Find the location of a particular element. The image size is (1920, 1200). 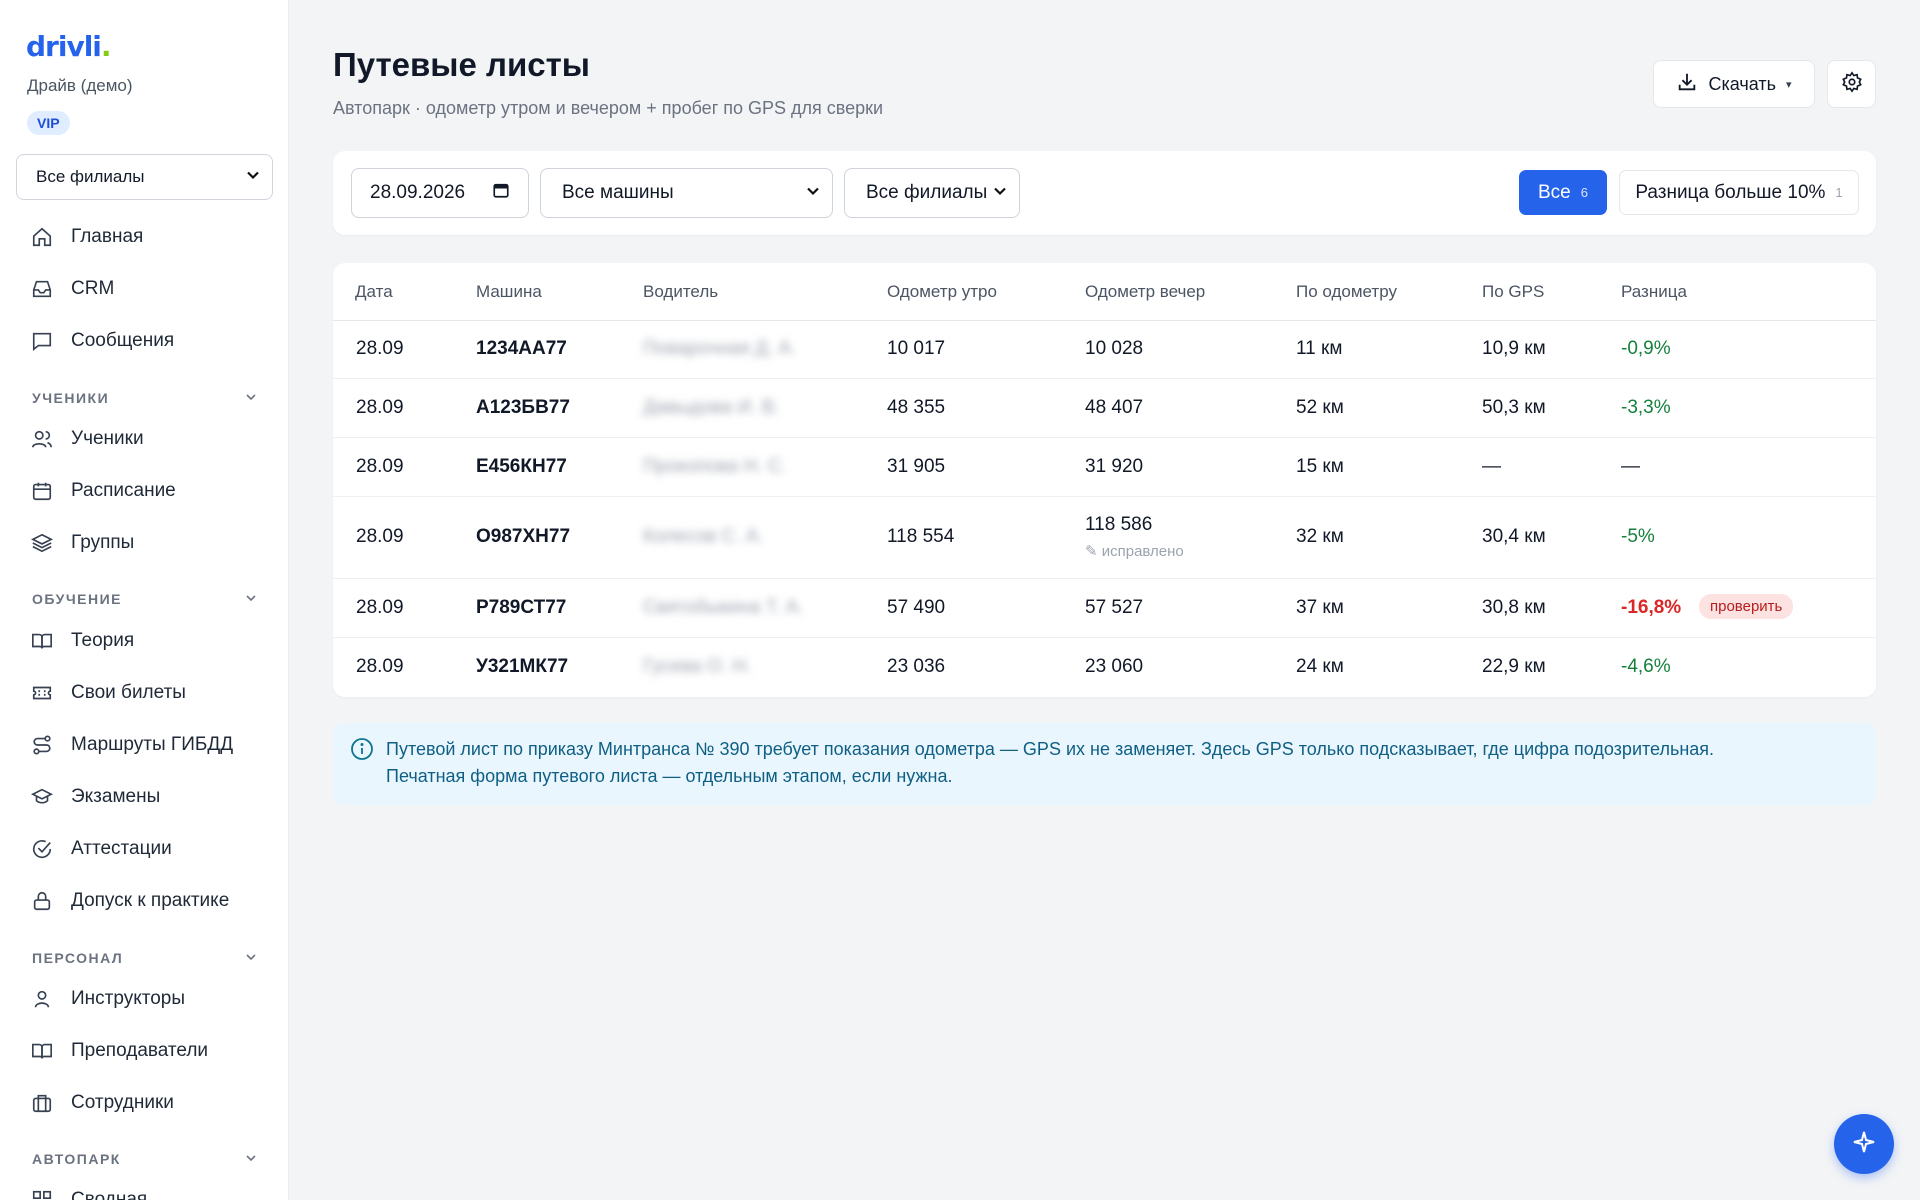

cell-odo-am: 10 017 is located at coordinates (916, 348).